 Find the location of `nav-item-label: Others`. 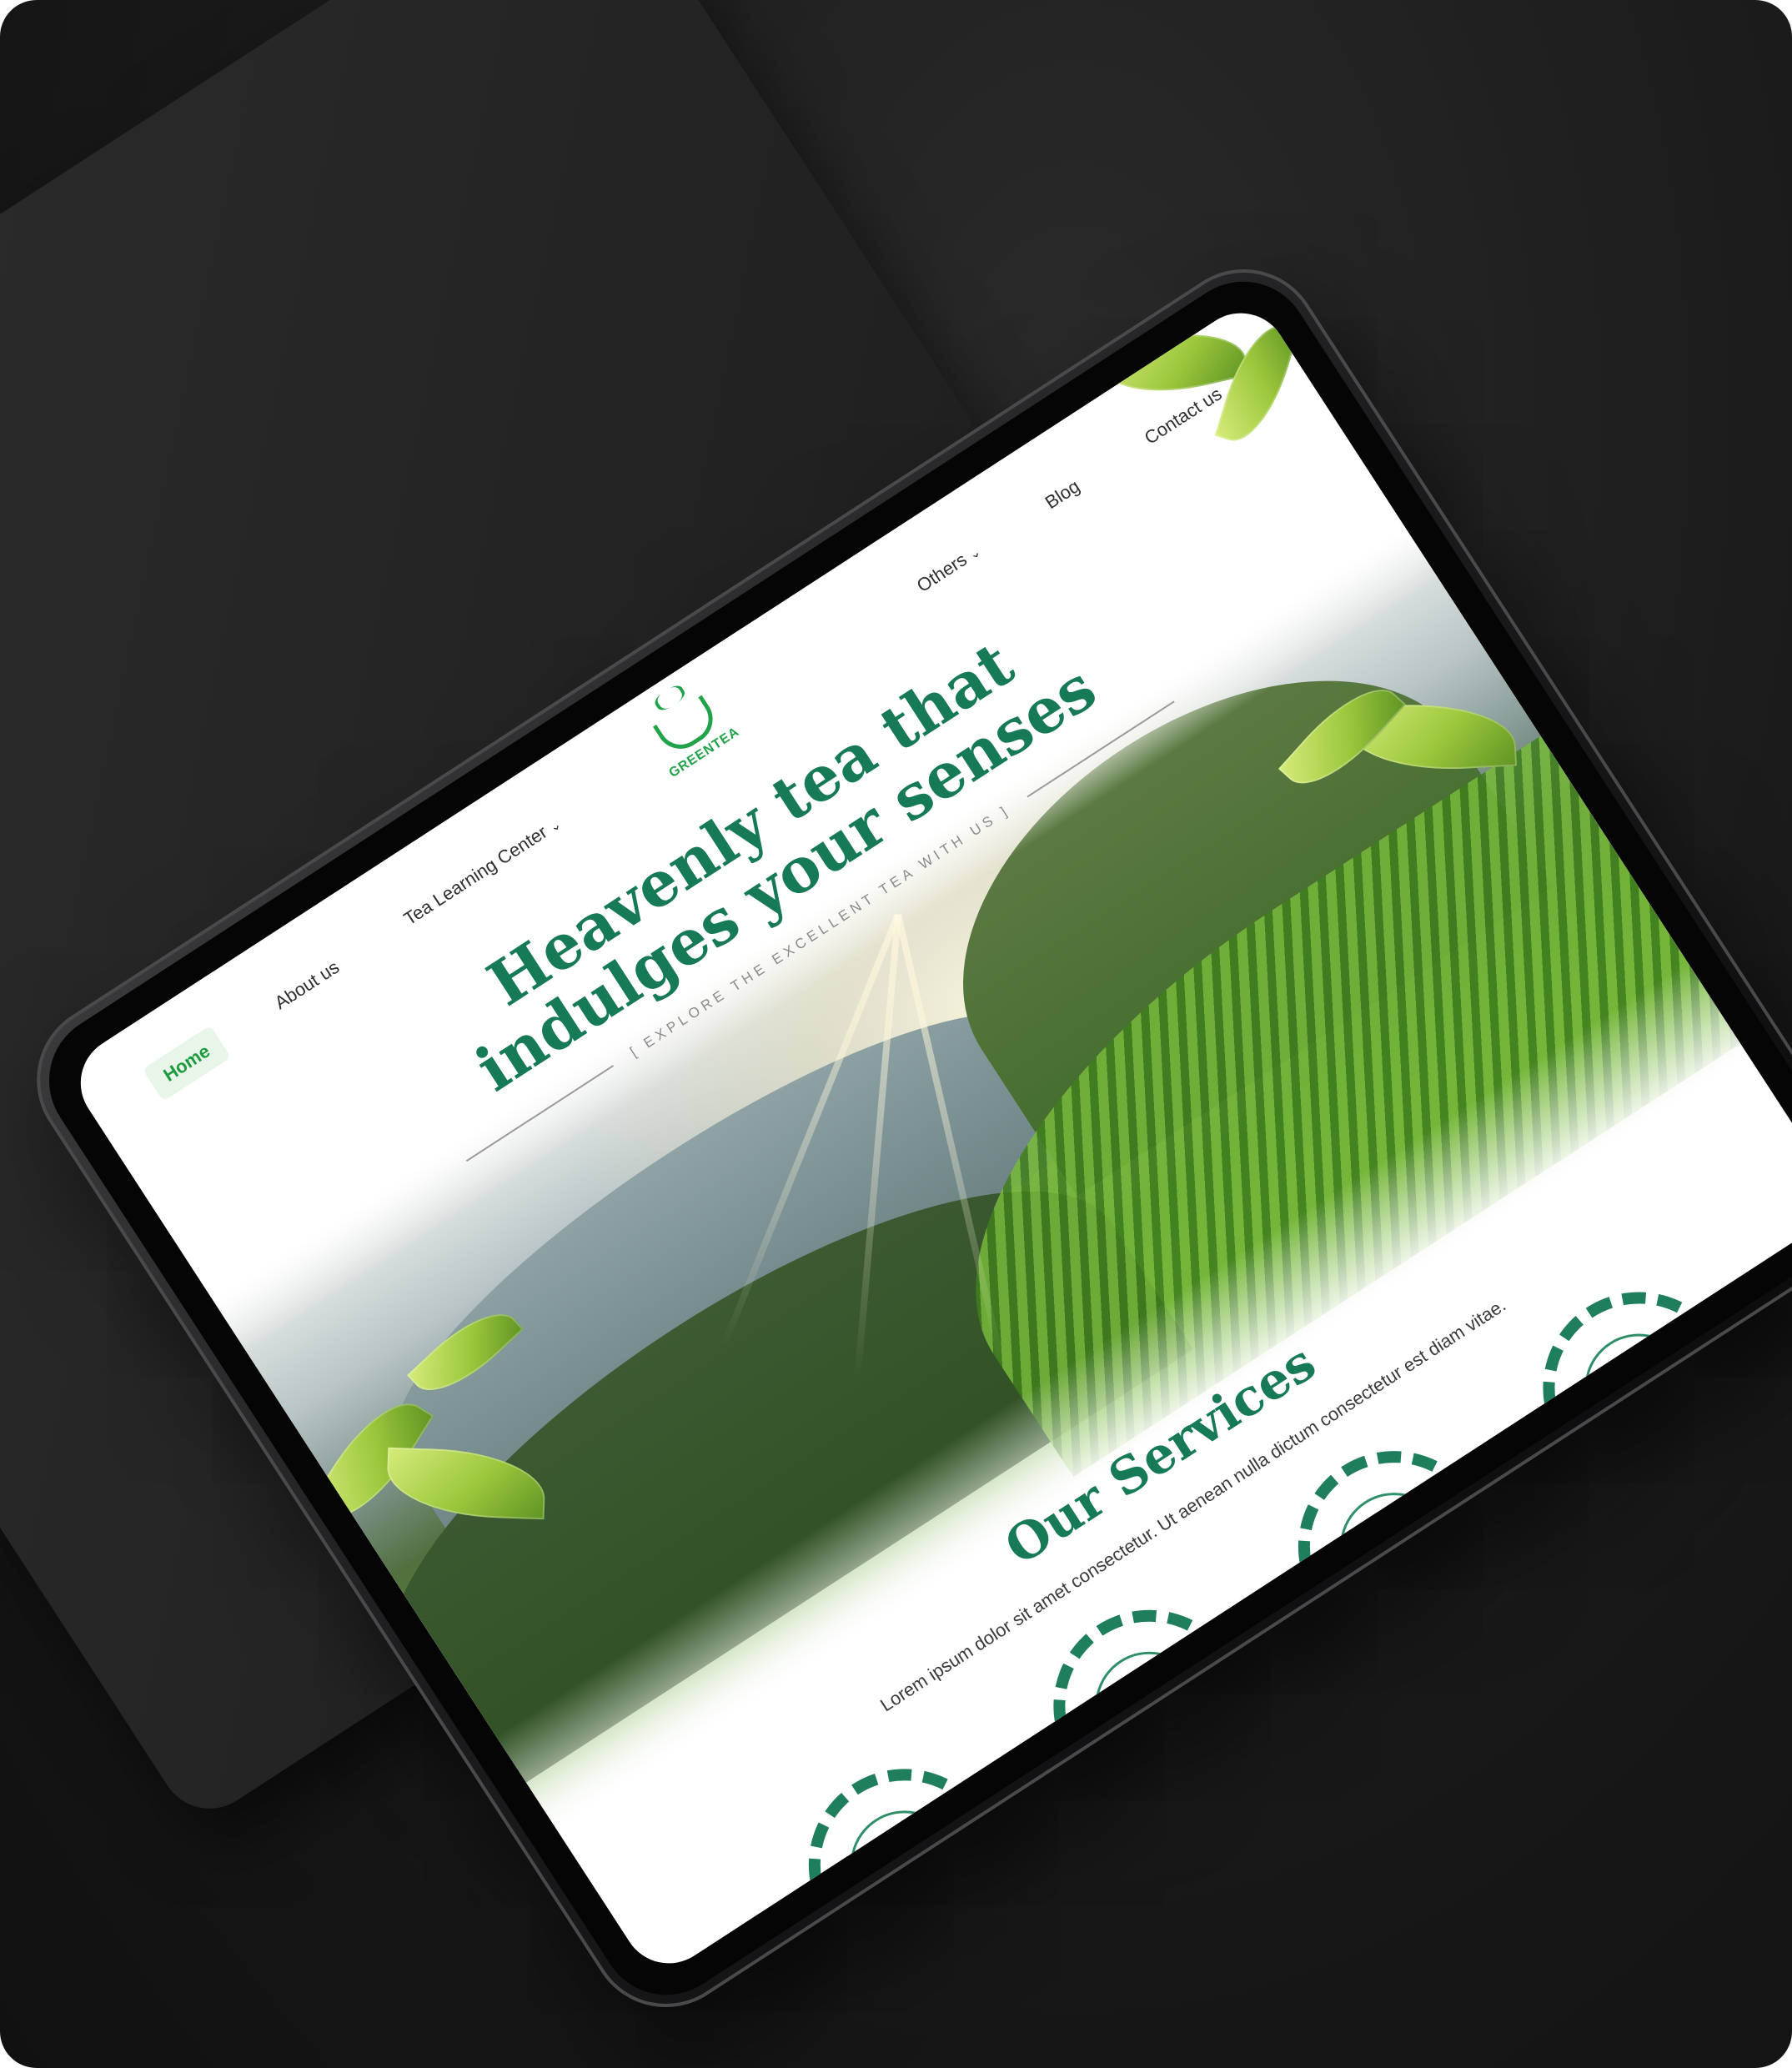

nav-item-label: Others is located at coordinates (941, 573).